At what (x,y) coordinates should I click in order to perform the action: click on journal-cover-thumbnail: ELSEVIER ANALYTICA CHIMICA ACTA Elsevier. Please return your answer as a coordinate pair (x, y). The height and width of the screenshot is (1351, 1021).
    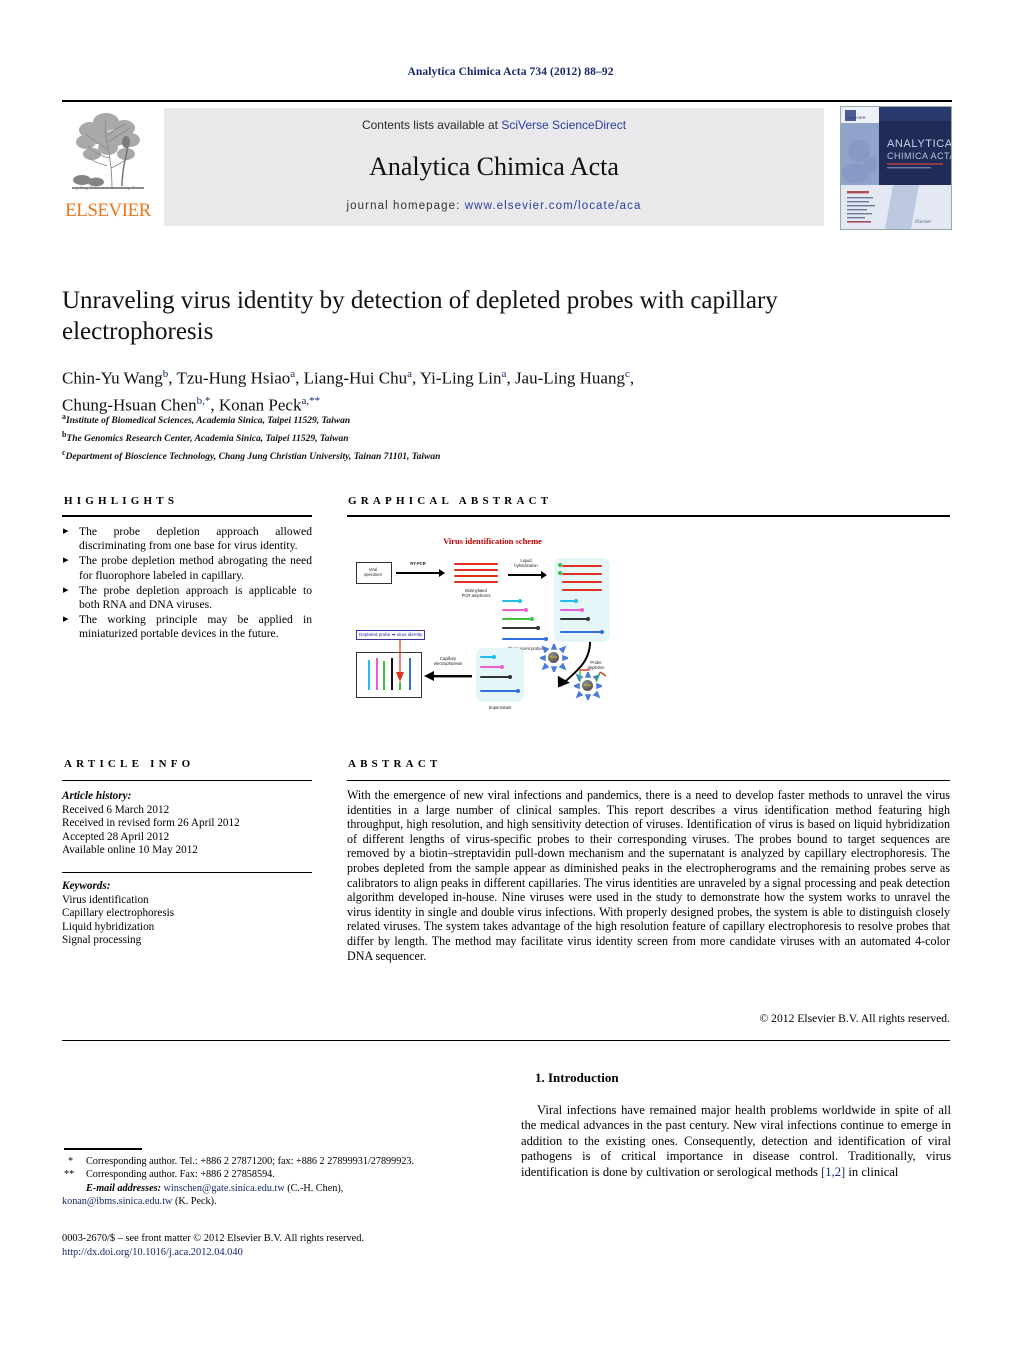
    Looking at the image, I should click on (896, 168).